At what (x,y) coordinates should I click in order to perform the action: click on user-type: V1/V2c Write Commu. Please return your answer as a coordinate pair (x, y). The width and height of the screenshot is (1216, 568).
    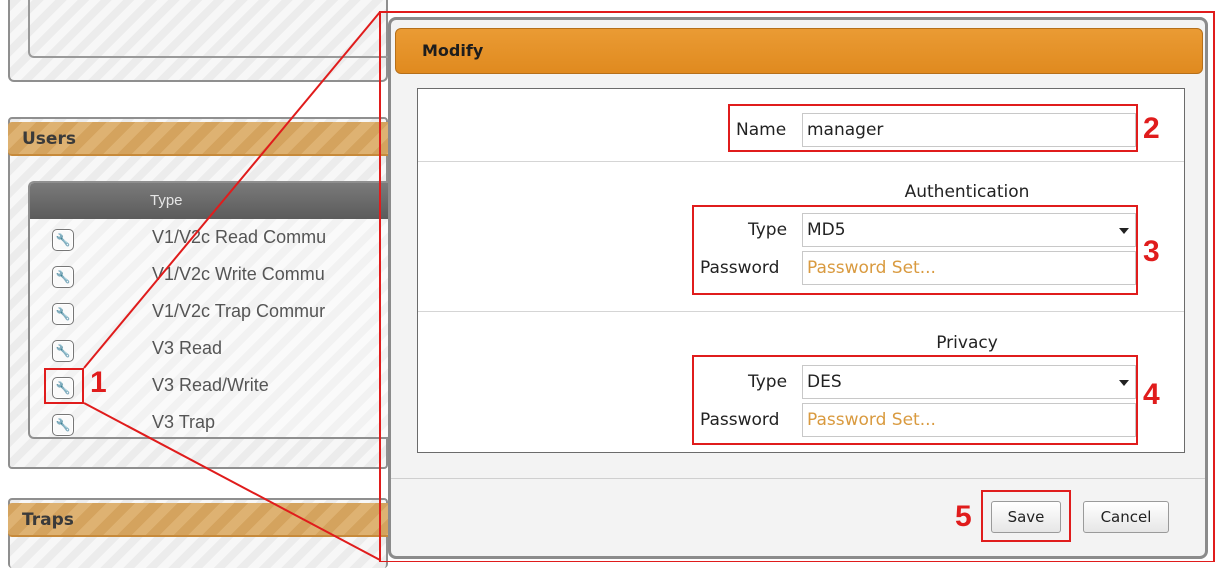
    Looking at the image, I should click on (238, 274).